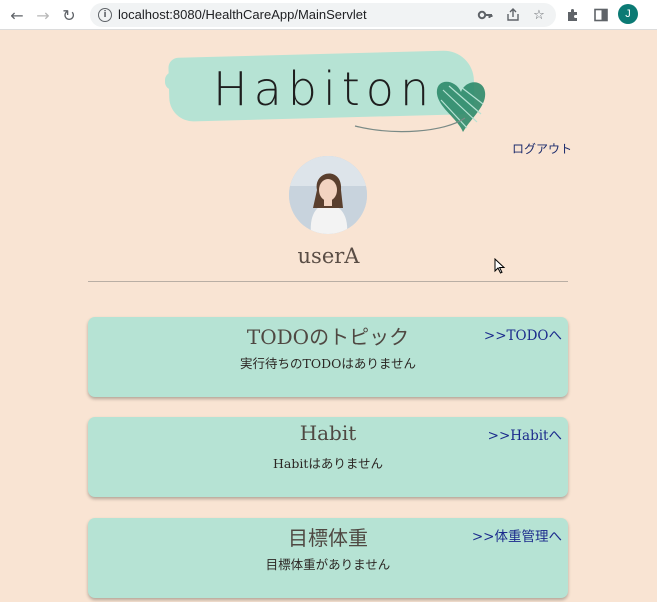 Image resolution: width=657 pixels, height=602 pixels. What do you see at coordinates (242, 14) in the screenshot?
I see `url-text: localhost:8080/HealthCareApp/MainServlet` at bounding box center [242, 14].